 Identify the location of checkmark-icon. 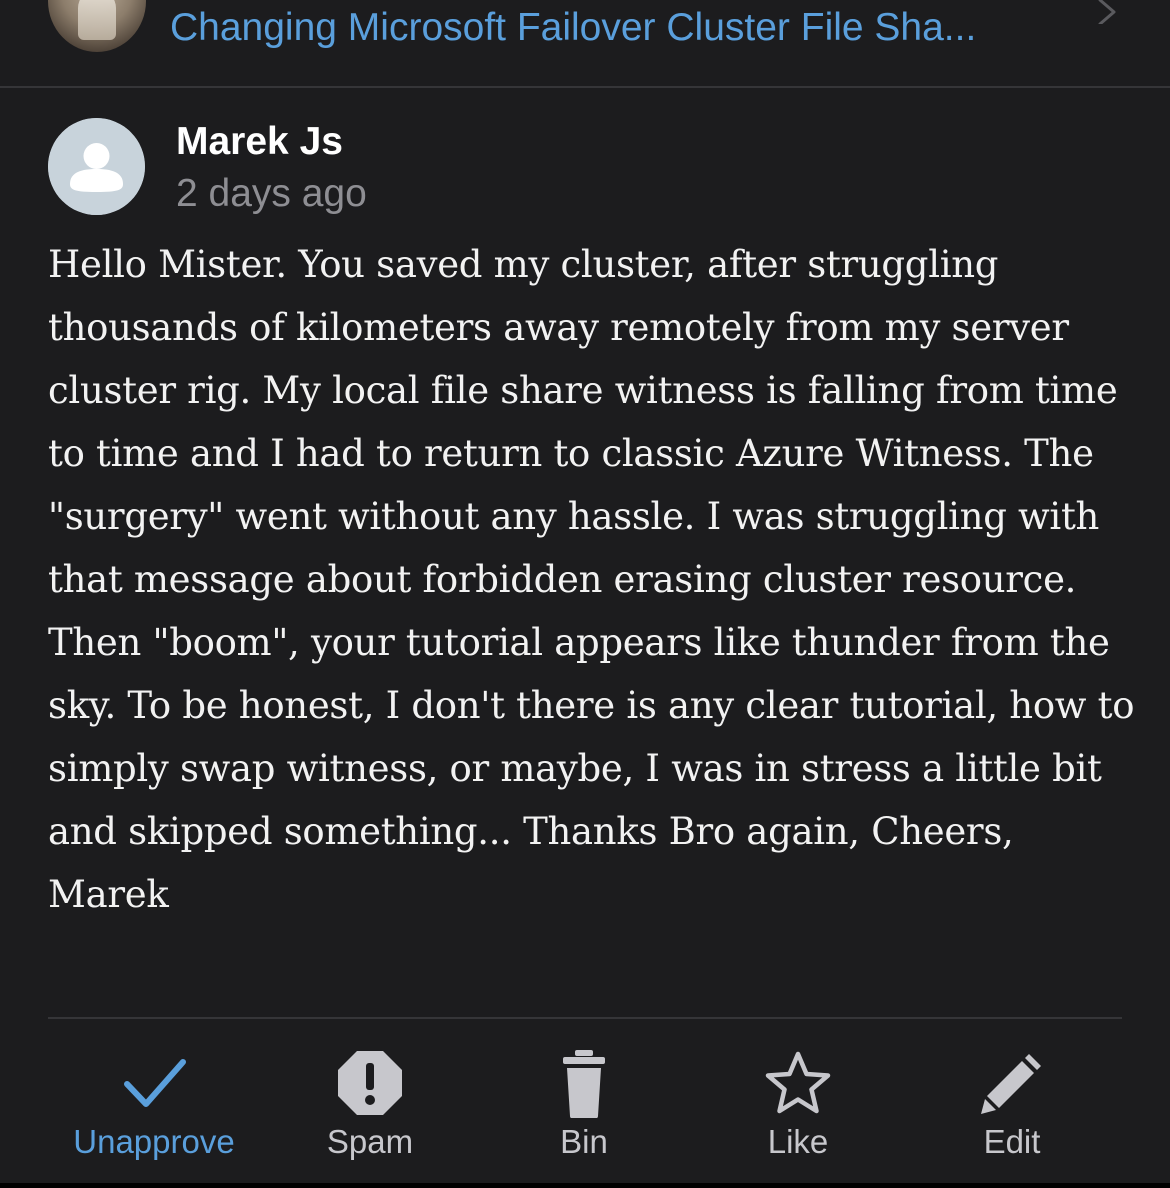
(155, 1083).